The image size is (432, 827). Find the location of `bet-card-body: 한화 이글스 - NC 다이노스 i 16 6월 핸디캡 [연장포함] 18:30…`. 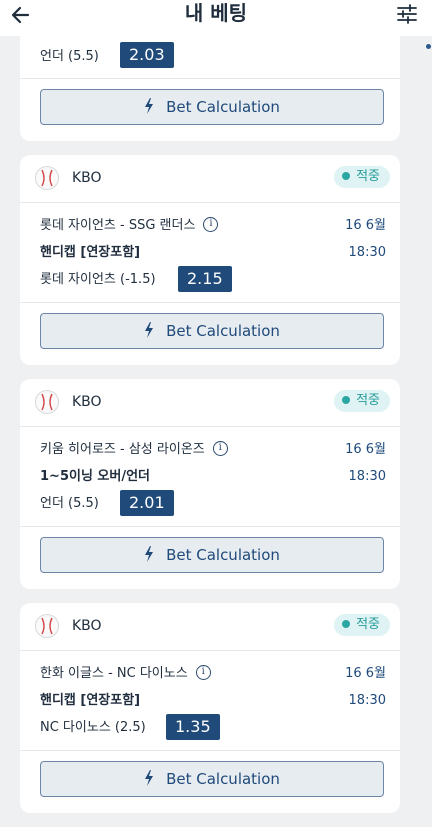

bet-card-body: 한화 이글스 - NC 다이노스 i 16 6월 핸디캡 [연장포함] 18:30… is located at coordinates (210, 701).